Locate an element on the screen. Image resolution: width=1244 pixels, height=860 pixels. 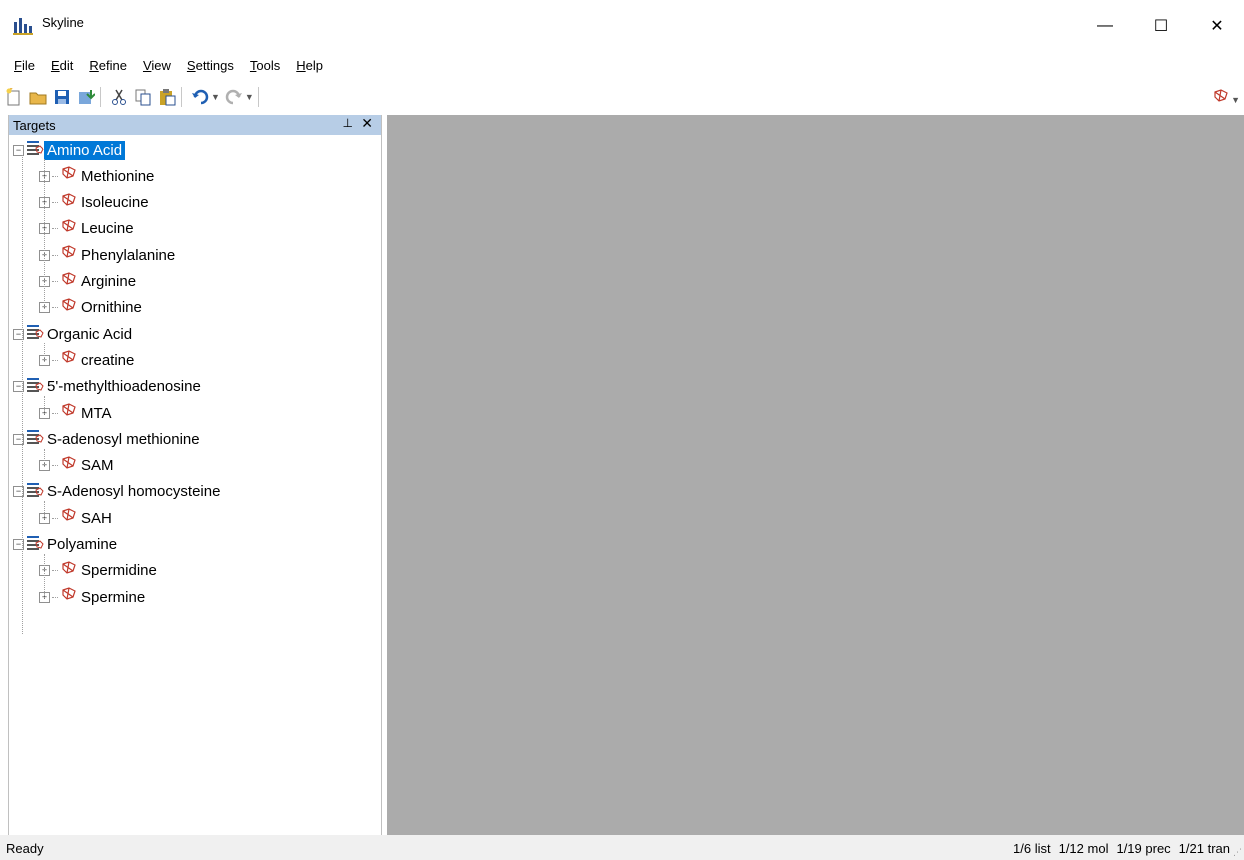
minimize-button: — is located at coordinates (1105, 26).